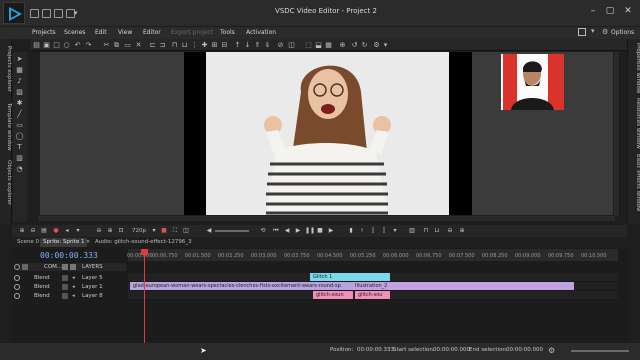  What do you see at coordinates (351, 231) in the screenshot?
I see `marker-icon: ▮` at bounding box center [351, 231].